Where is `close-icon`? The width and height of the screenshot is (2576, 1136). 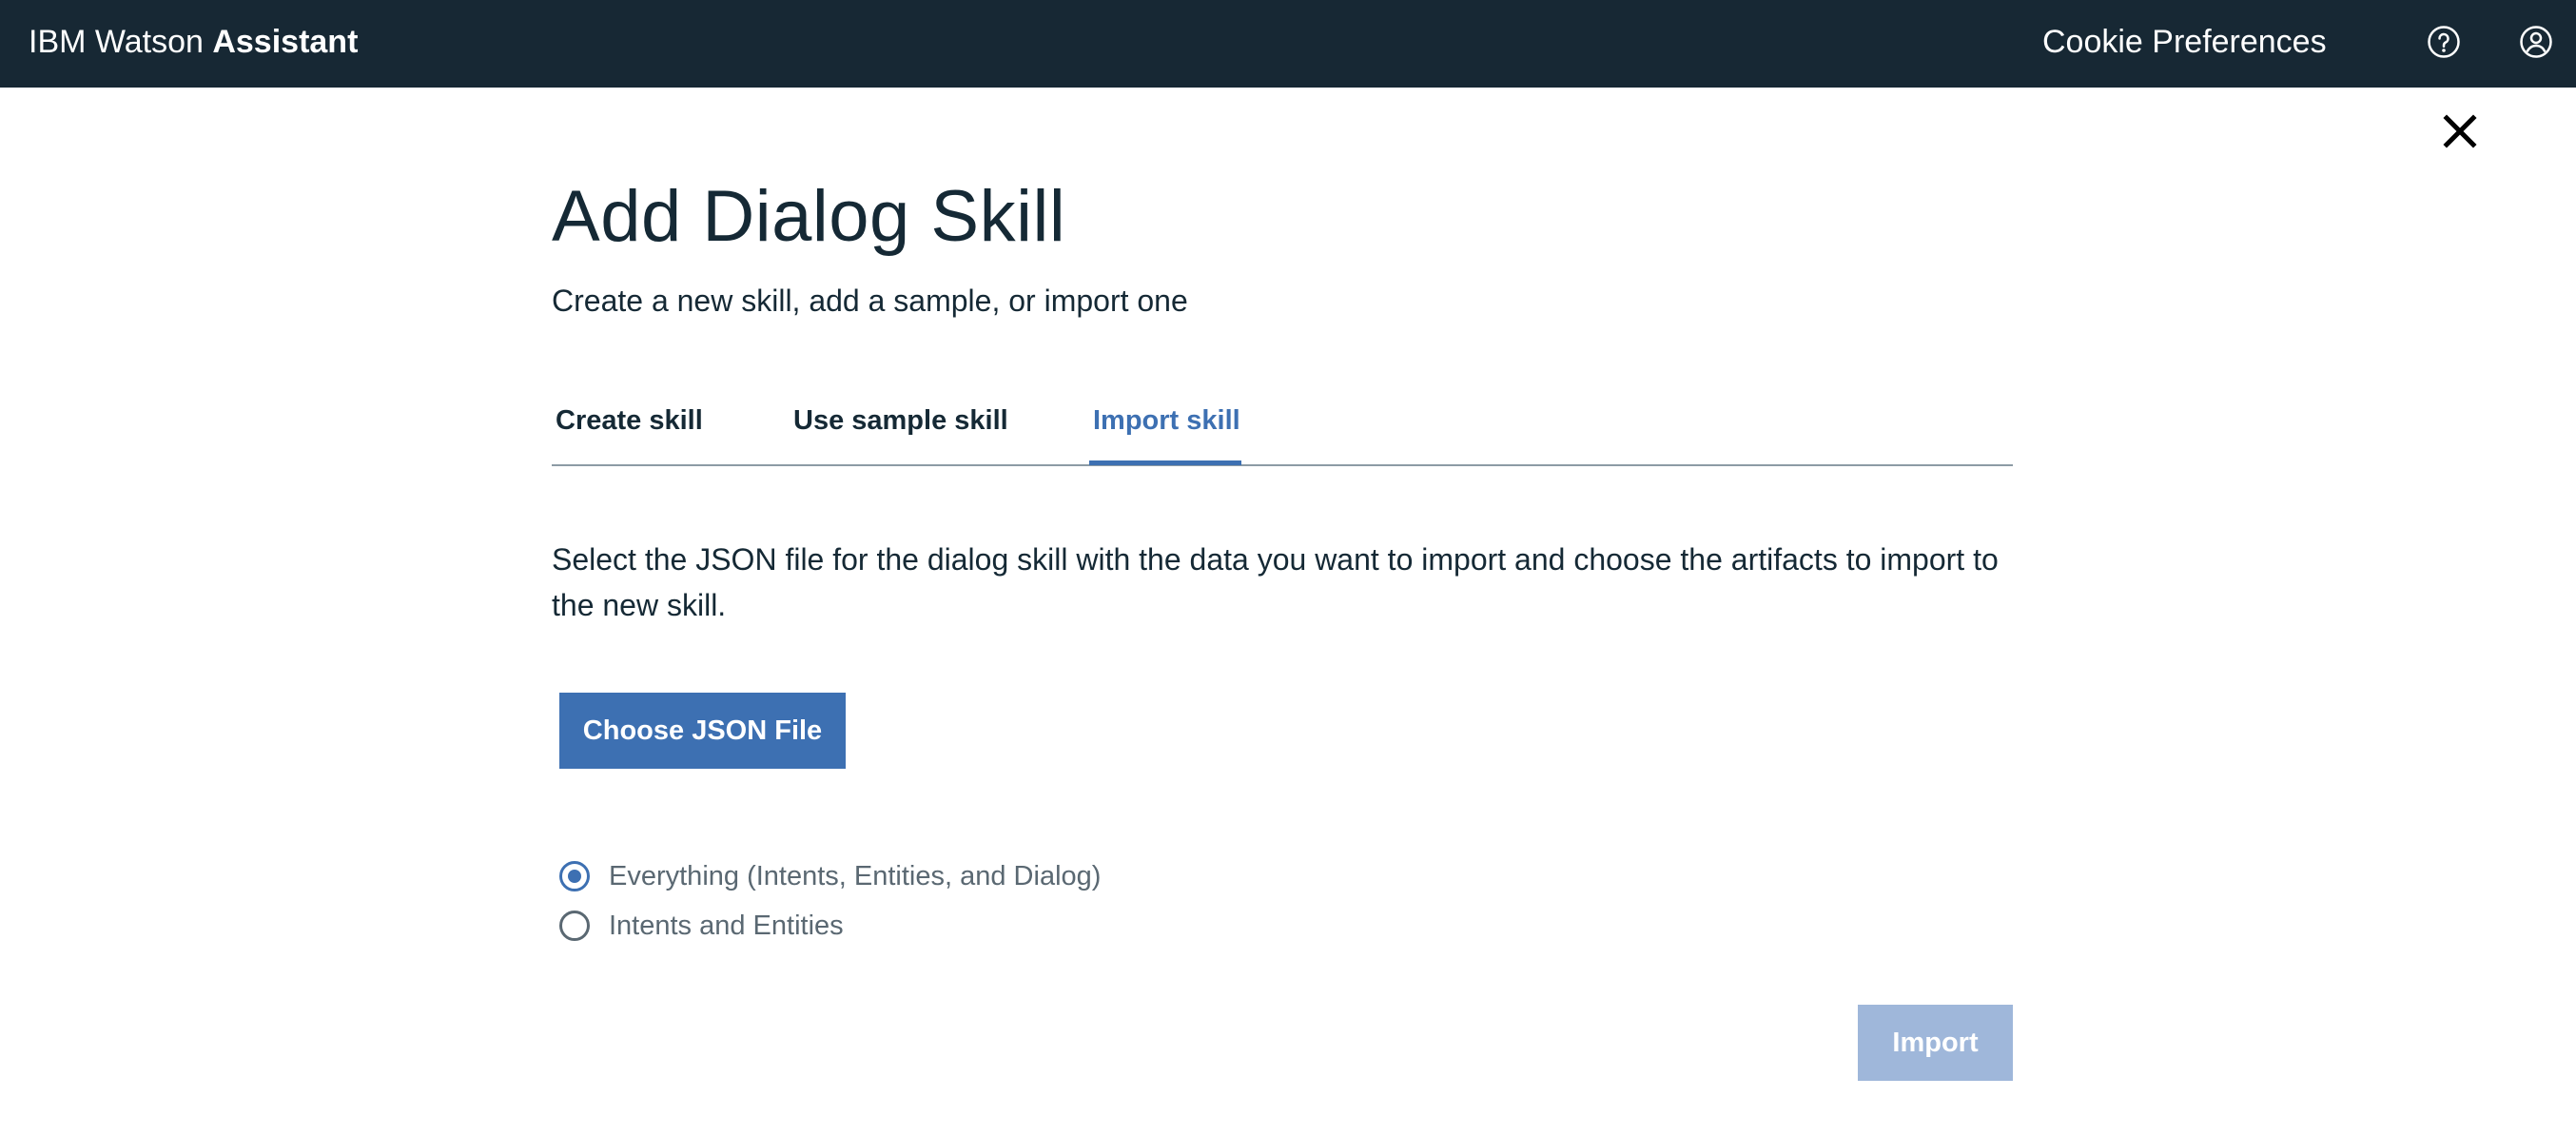
close-icon is located at coordinates (2460, 131).